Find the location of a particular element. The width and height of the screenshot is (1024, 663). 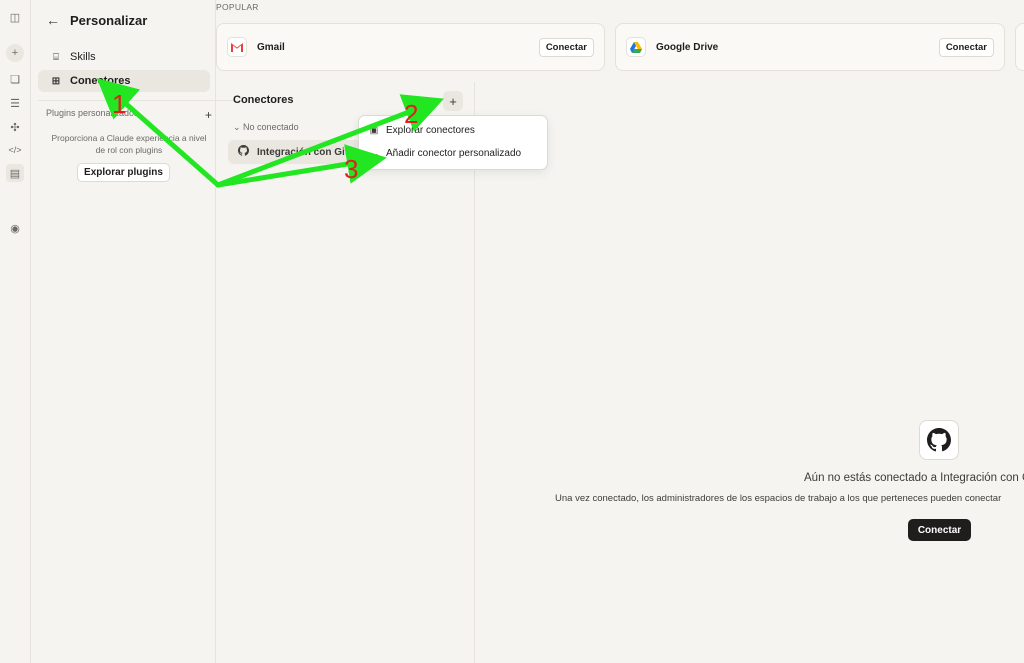

artifacts-icon: ✣ is located at coordinates (15, 127).